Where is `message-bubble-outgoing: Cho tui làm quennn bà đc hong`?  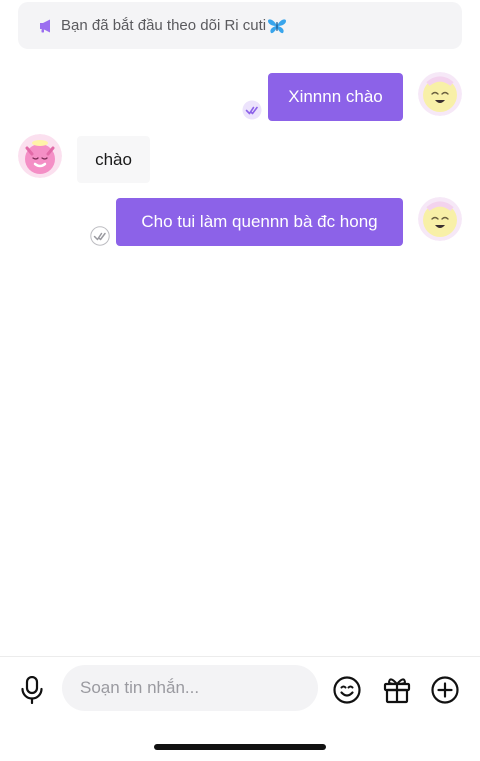 message-bubble-outgoing: Cho tui làm quennn bà đc hong is located at coordinates (259, 222).